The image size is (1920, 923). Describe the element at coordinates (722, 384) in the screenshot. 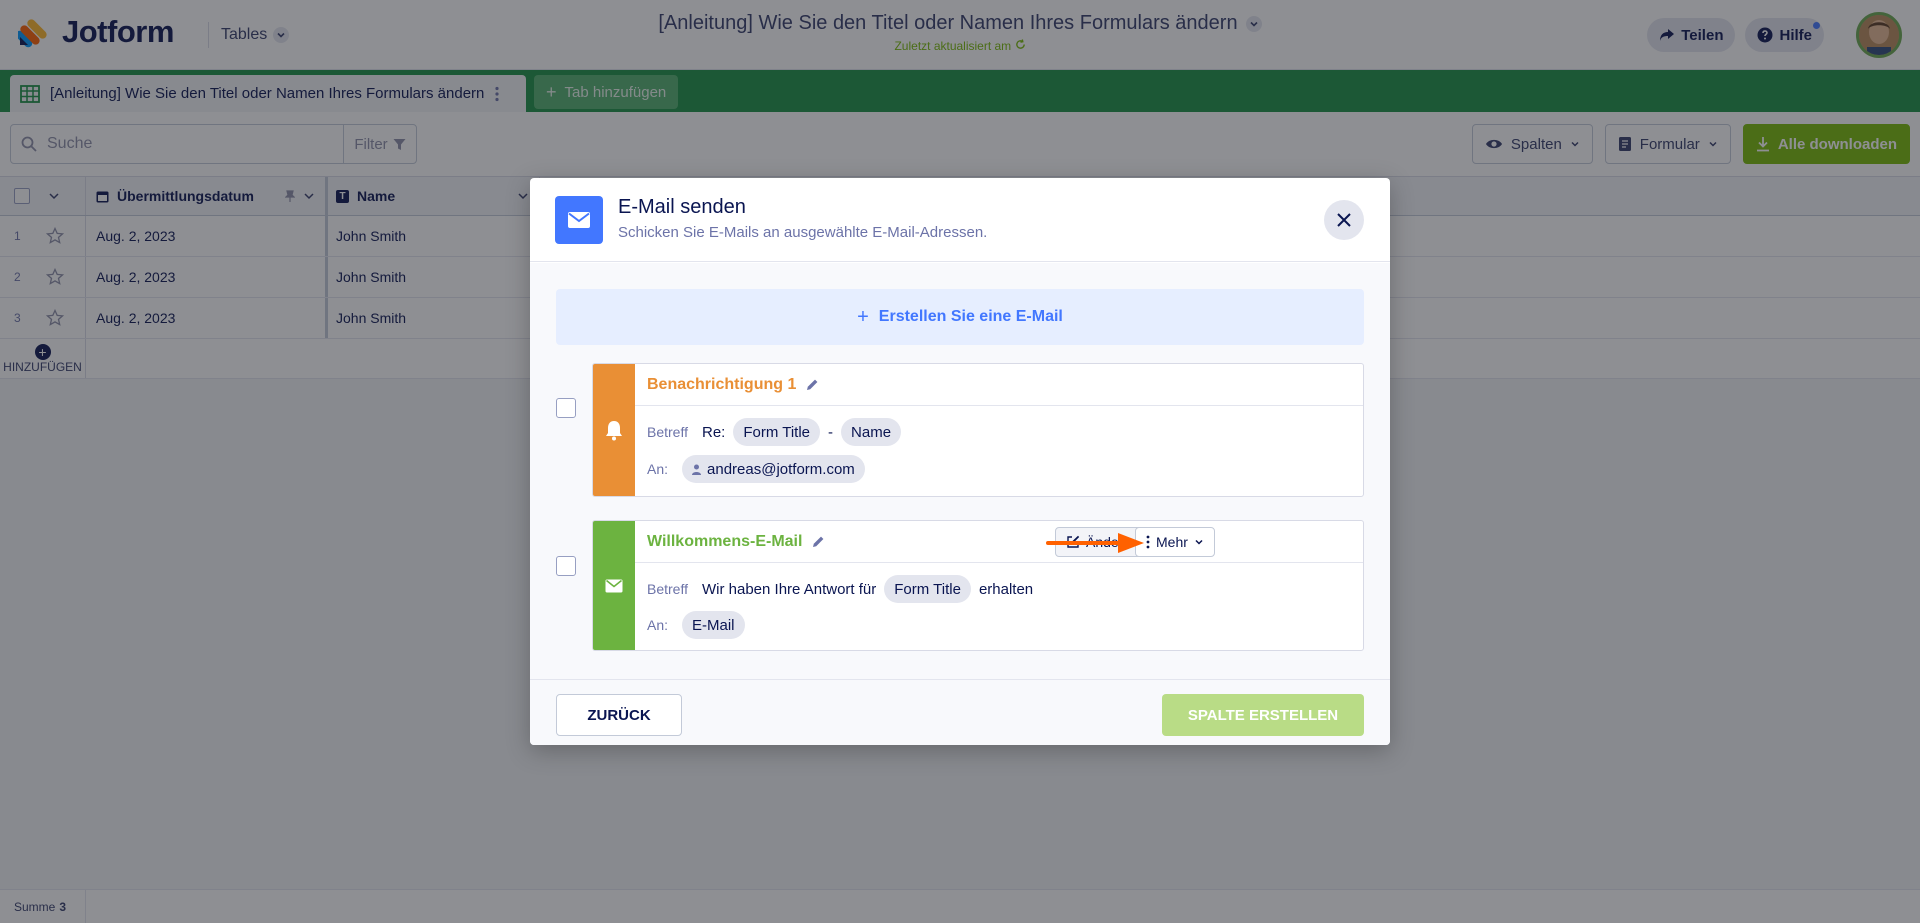

I see `email-name: Benachrichtigung 1` at that location.